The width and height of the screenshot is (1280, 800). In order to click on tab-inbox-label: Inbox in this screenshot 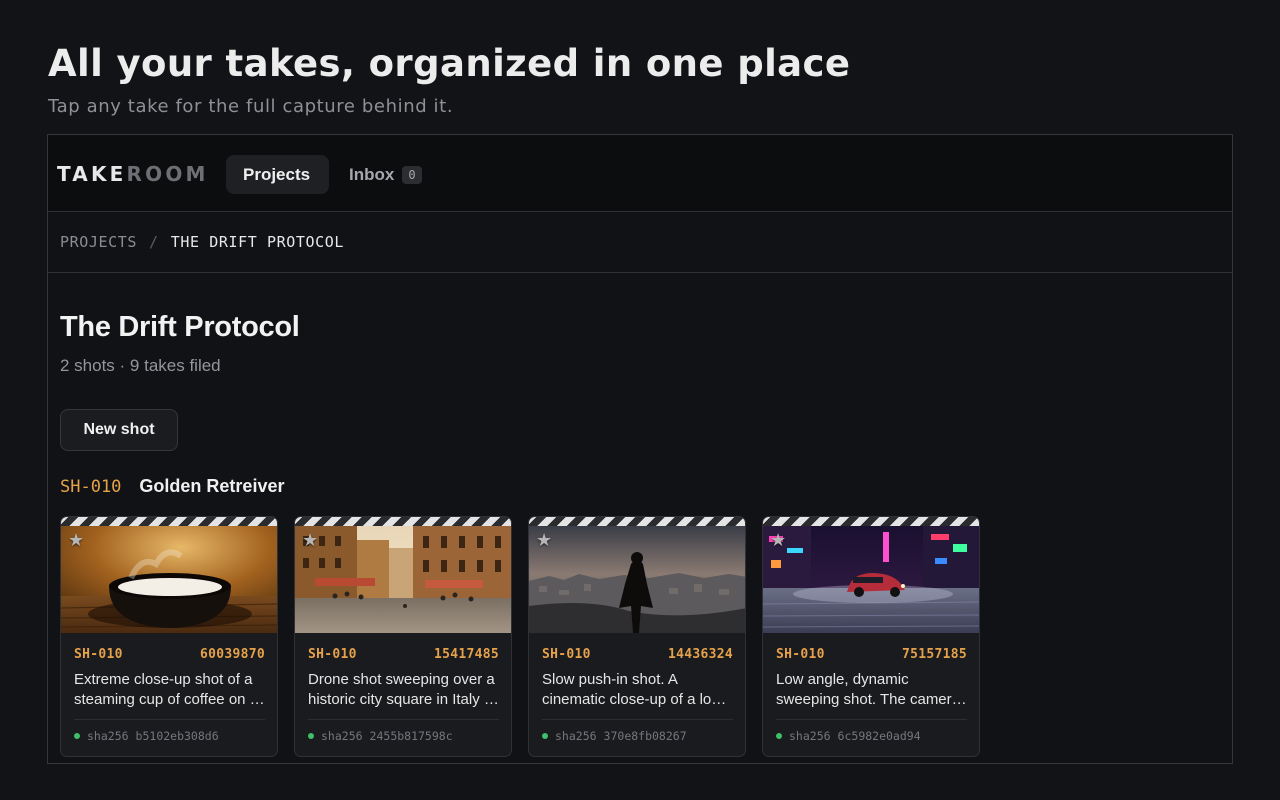, I will do `click(372, 174)`.